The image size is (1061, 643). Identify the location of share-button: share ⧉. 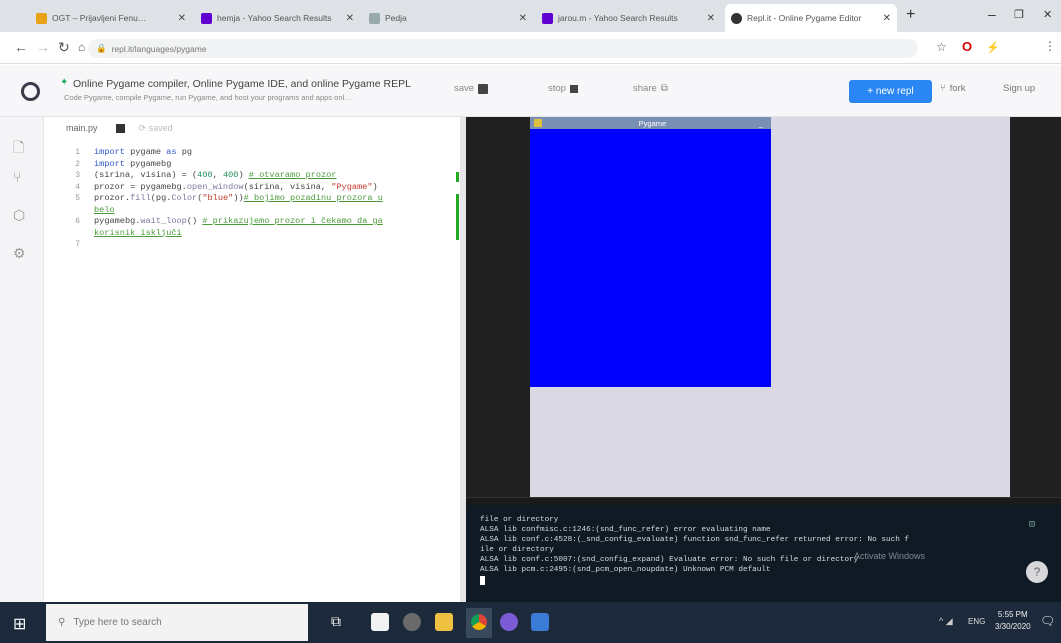
(650, 88).